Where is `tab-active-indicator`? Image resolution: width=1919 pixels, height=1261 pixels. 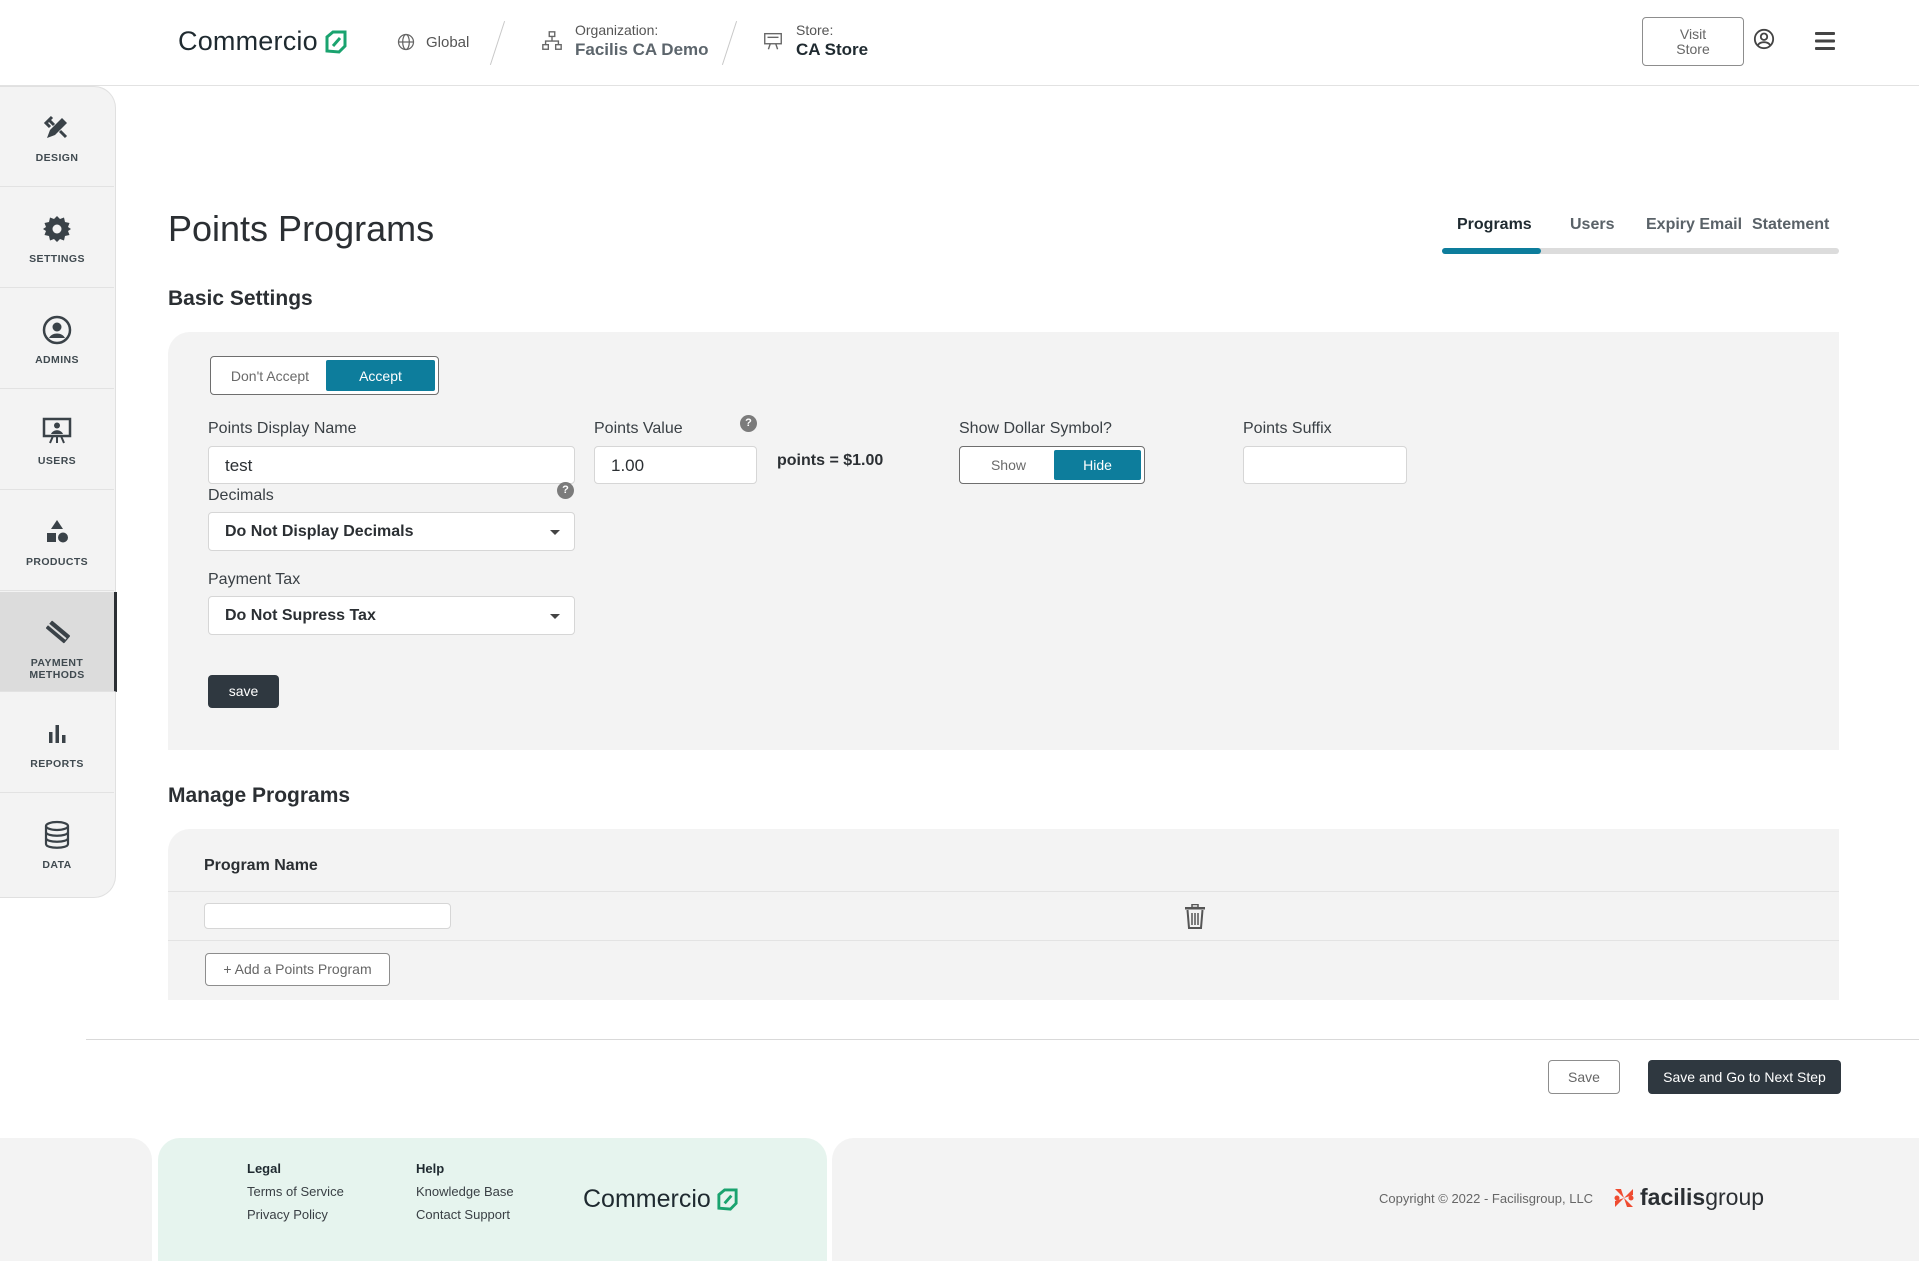 tab-active-indicator is located at coordinates (1491, 251).